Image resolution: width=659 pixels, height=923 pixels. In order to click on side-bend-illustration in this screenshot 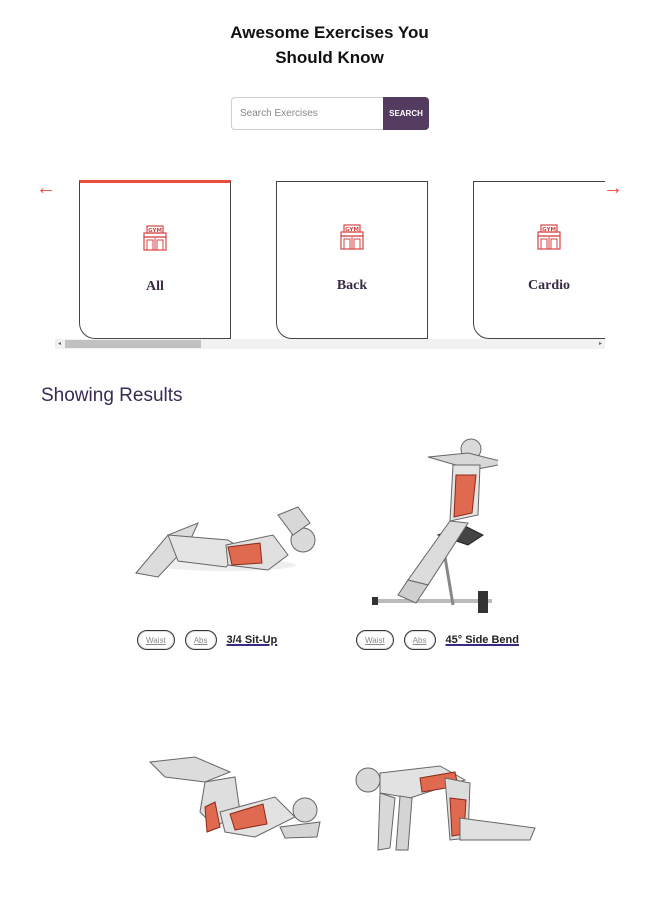, I will do `click(433, 525)`.